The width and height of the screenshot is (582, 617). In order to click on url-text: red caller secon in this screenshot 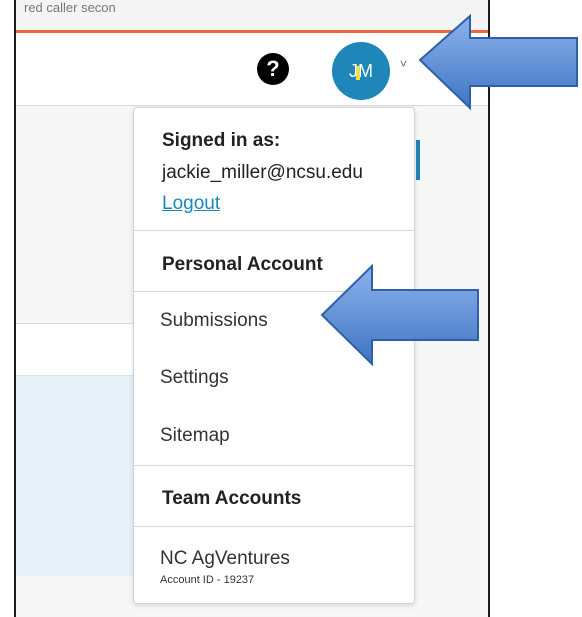, I will do `click(70, 7)`.